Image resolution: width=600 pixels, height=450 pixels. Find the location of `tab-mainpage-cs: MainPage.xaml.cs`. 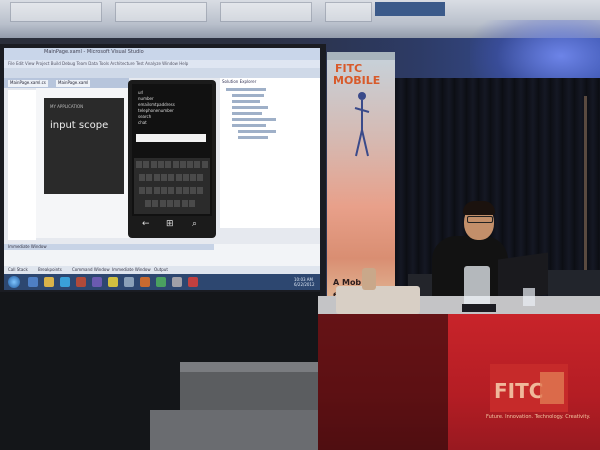

tab-mainpage-cs: MainPage.xaml.cs is located at coordinates (28, 83).